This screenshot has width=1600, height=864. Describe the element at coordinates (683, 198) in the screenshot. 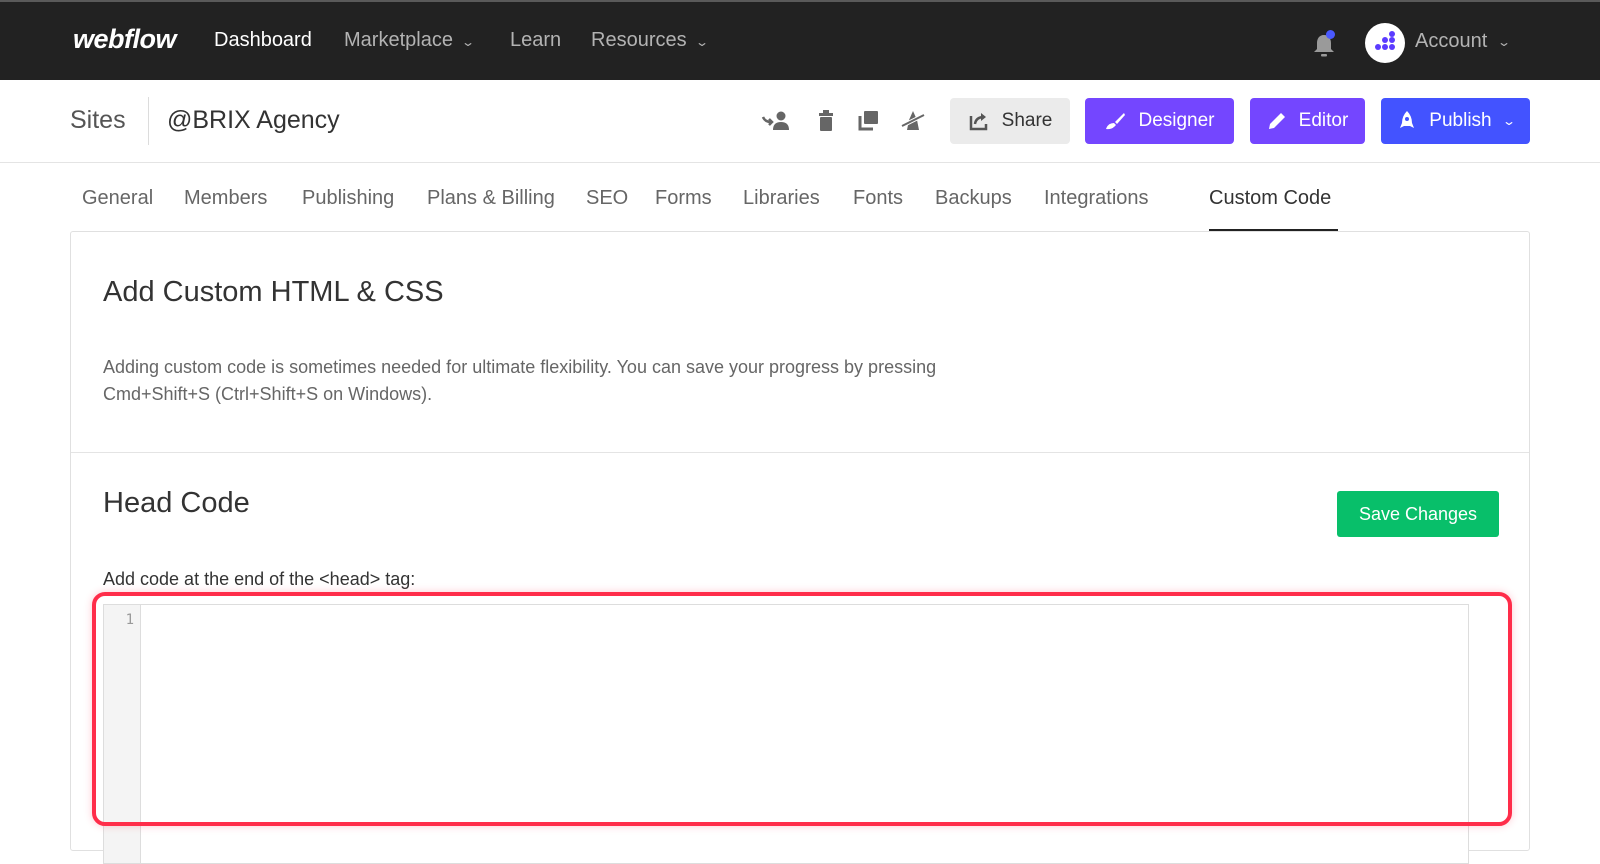

I see `tab-forms: Forms` at that location.